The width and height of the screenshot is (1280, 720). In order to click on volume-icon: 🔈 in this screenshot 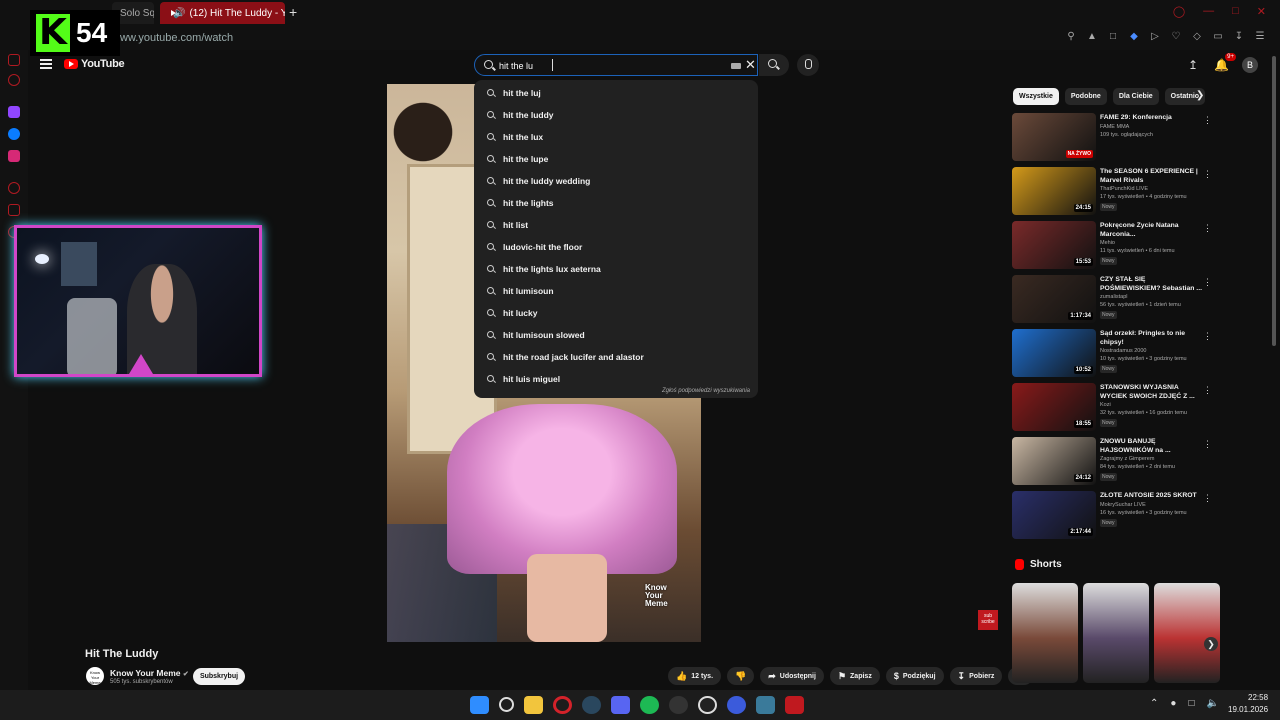, I will do `click(1212, 703)`.